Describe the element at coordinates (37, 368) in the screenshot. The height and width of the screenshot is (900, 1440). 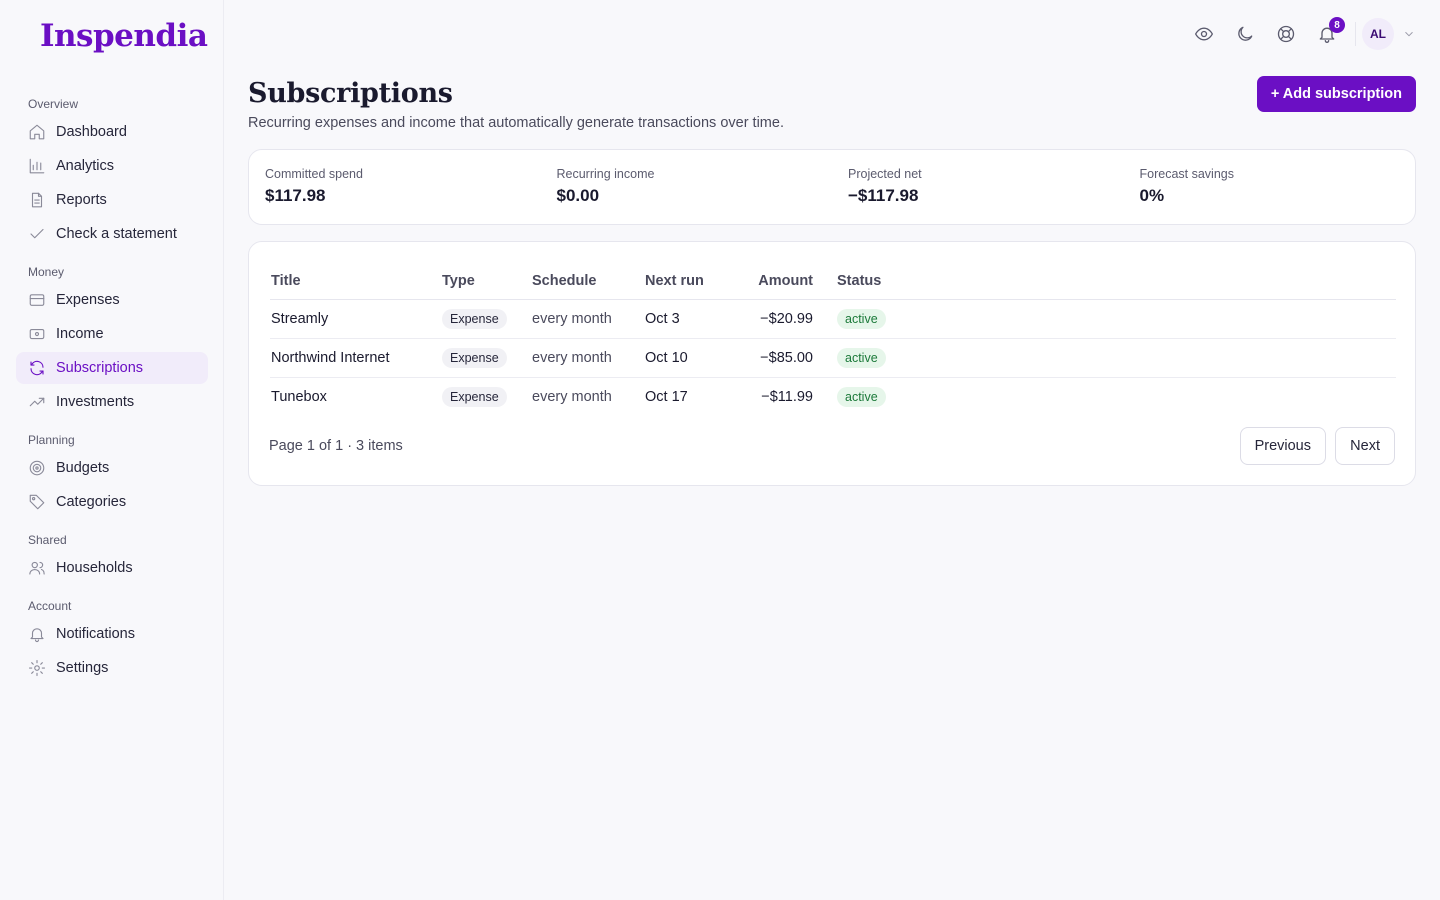
I see `refresh-icon` at that location.